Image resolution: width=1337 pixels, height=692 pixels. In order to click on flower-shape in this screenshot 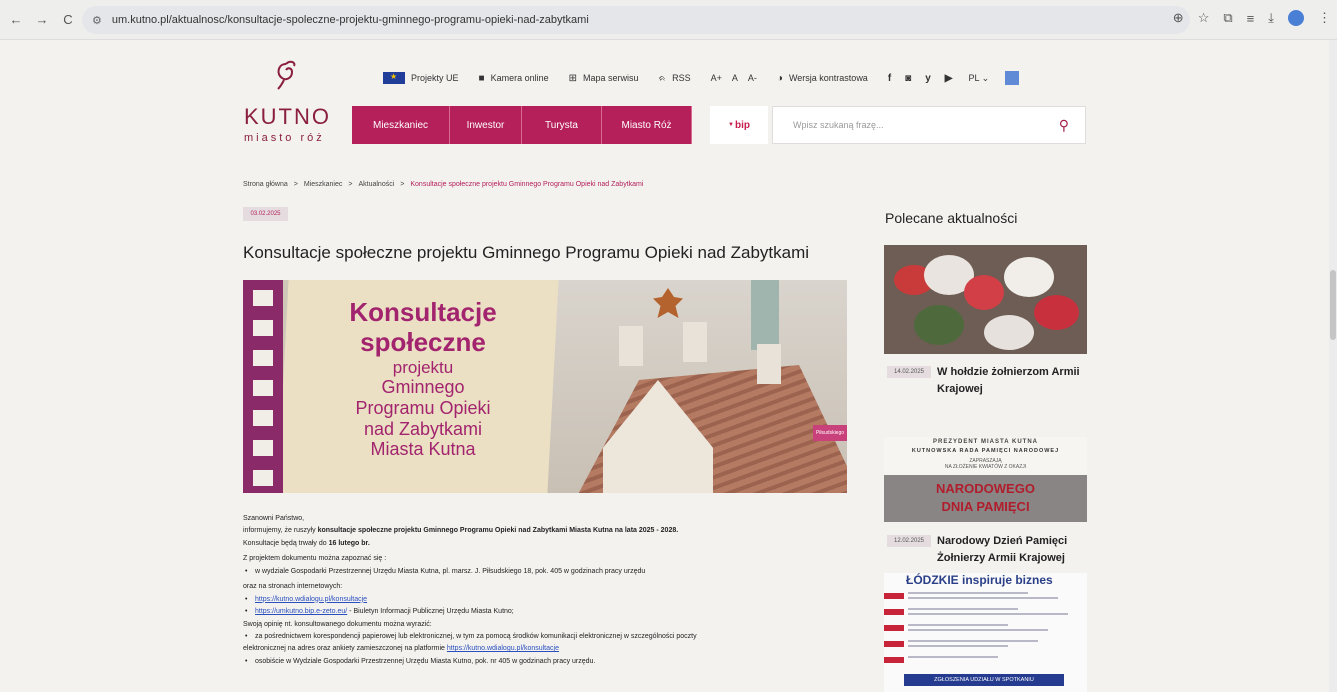, I will do `click(939, 325)`.